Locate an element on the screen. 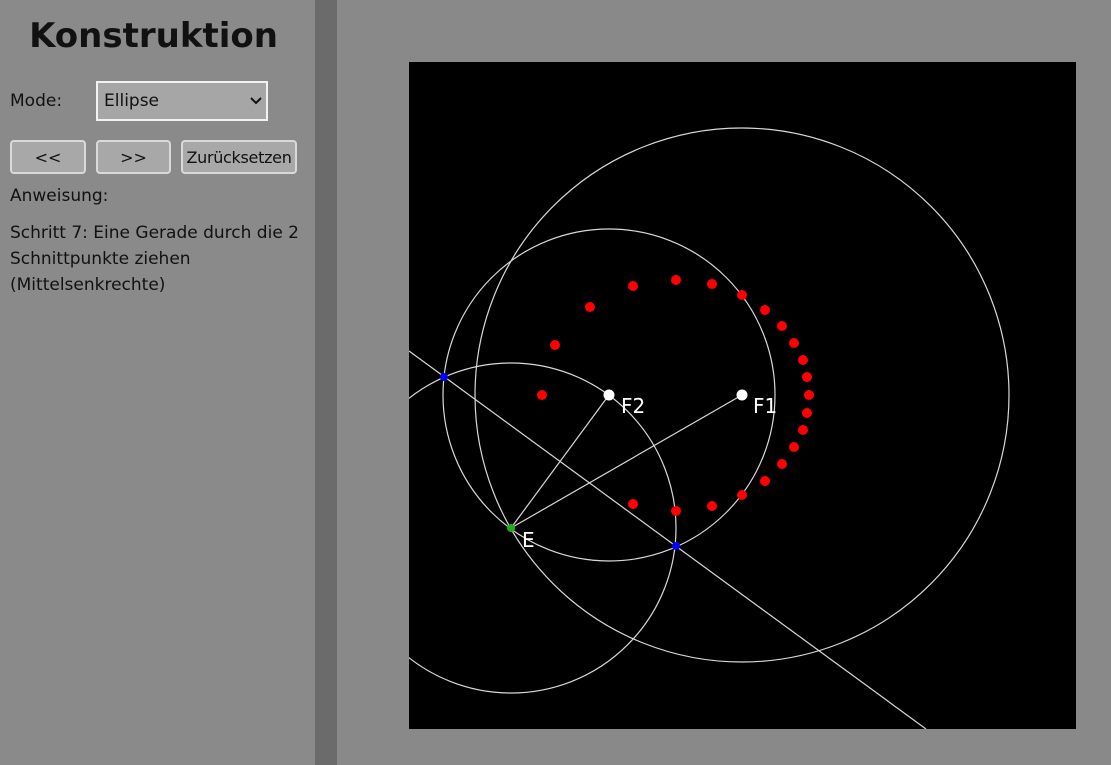 Image resolution: width=1111 pixels, height=765 pixels. focus-label-f1: F1 is located at coordinates (765, 406).